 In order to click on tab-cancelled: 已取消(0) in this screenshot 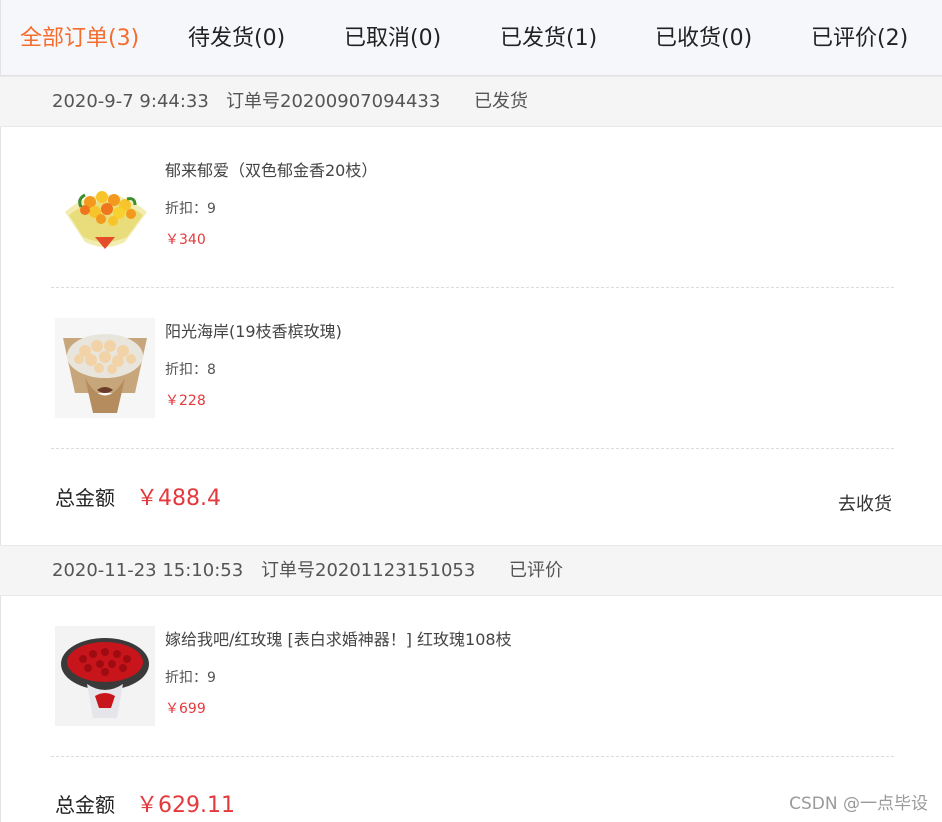, I will do `click(392, 39)`.